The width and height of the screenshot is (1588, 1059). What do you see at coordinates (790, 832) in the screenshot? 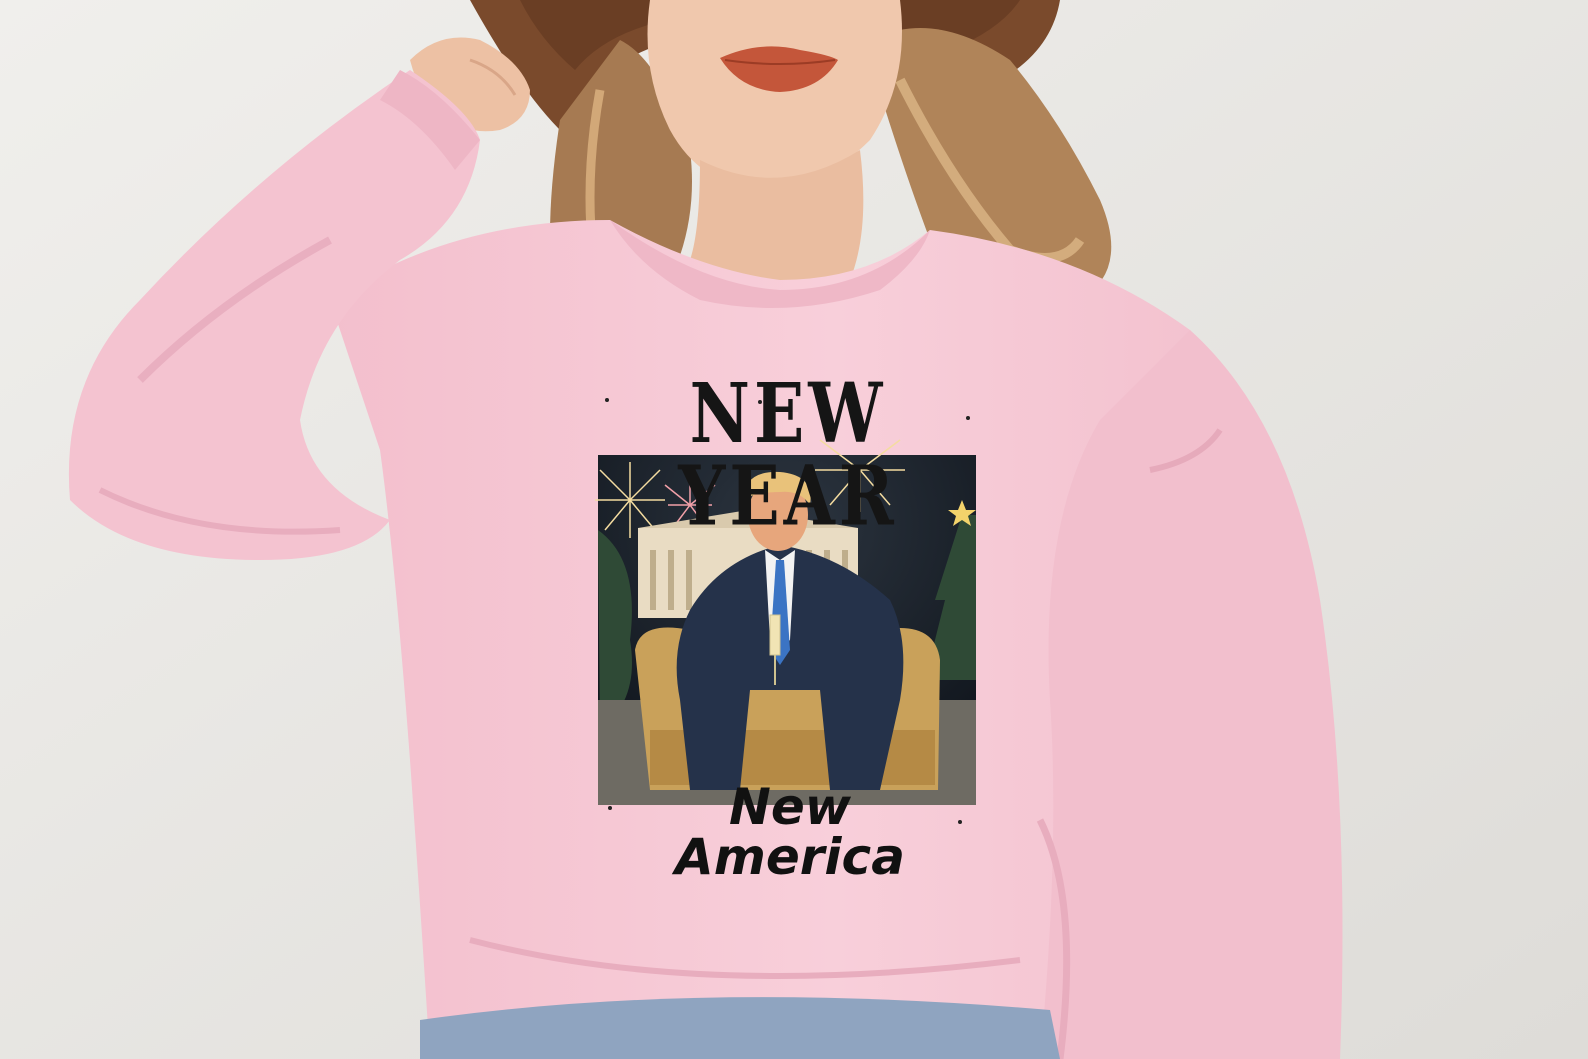
I see `print-subtitle: New America` at bounding box center [790, 832].